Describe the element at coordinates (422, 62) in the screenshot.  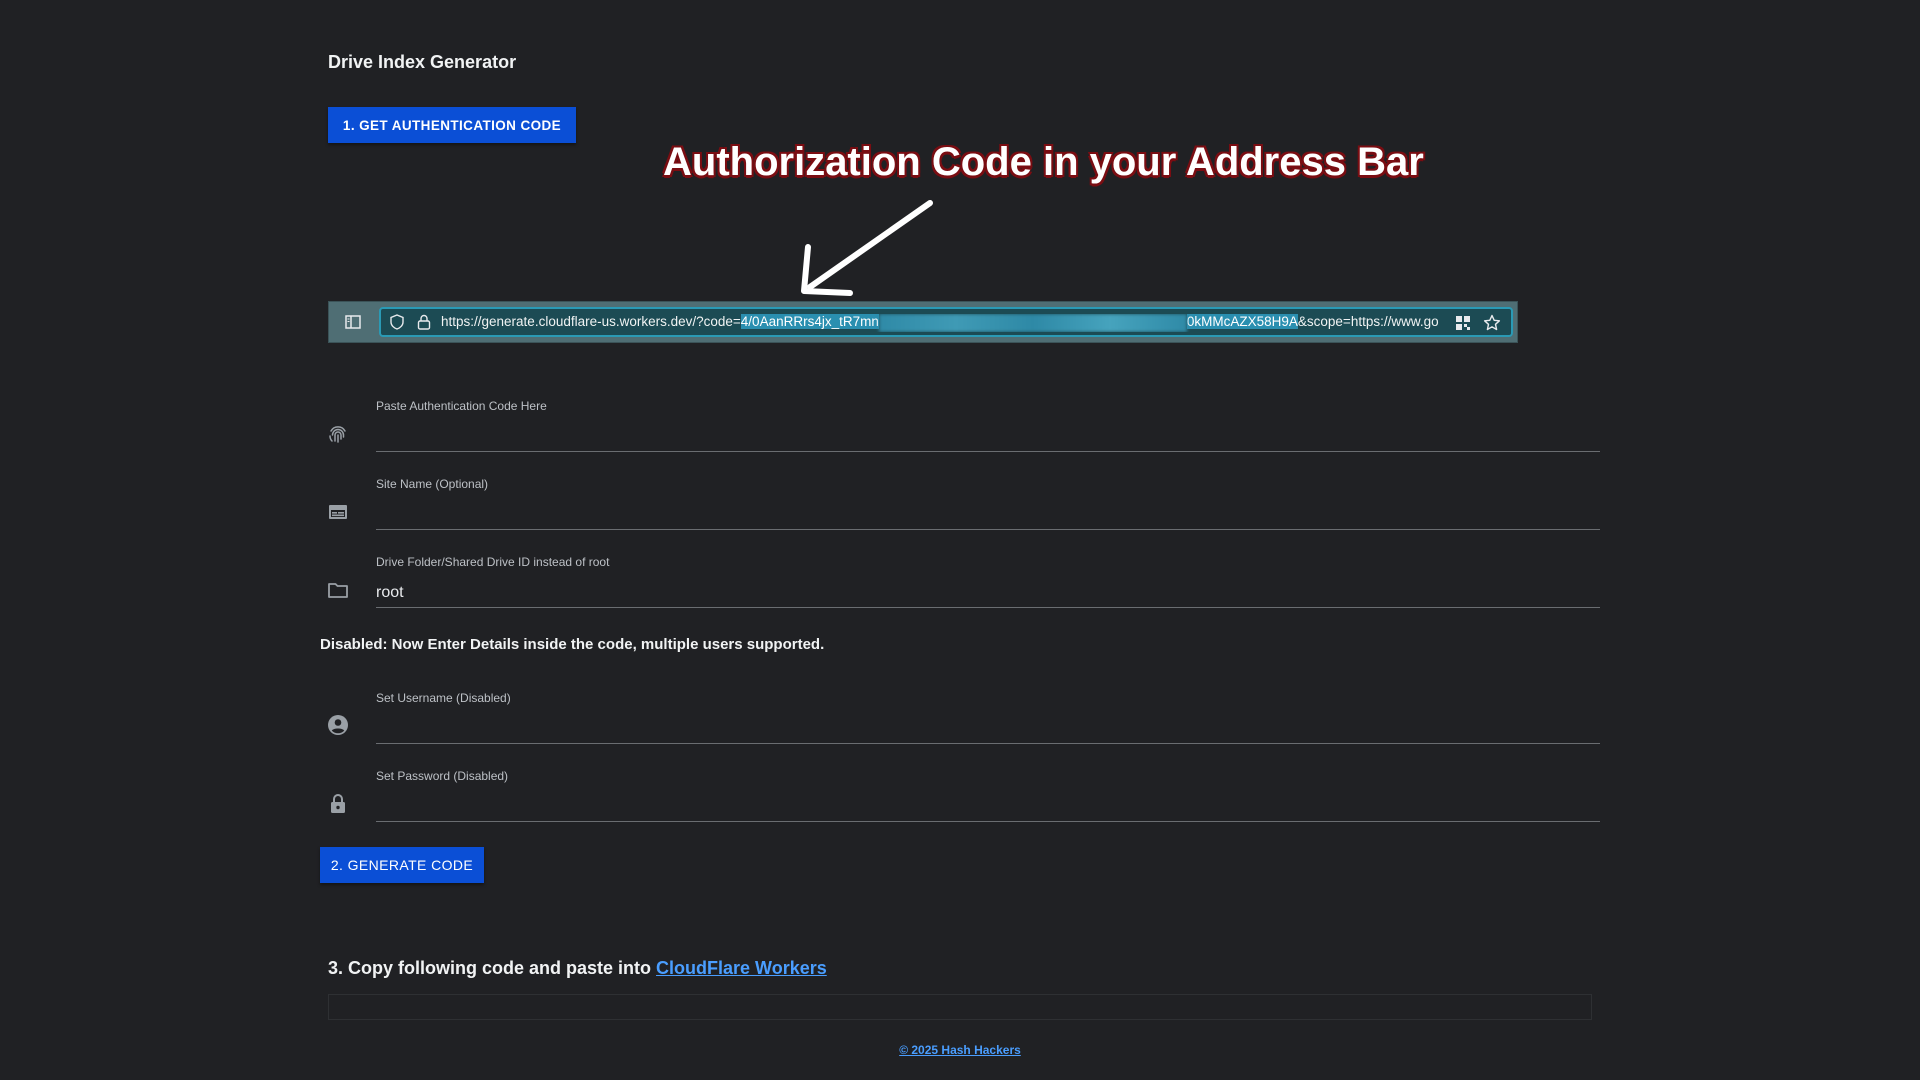
I see `app-title: Drive Index Generator` at that location.